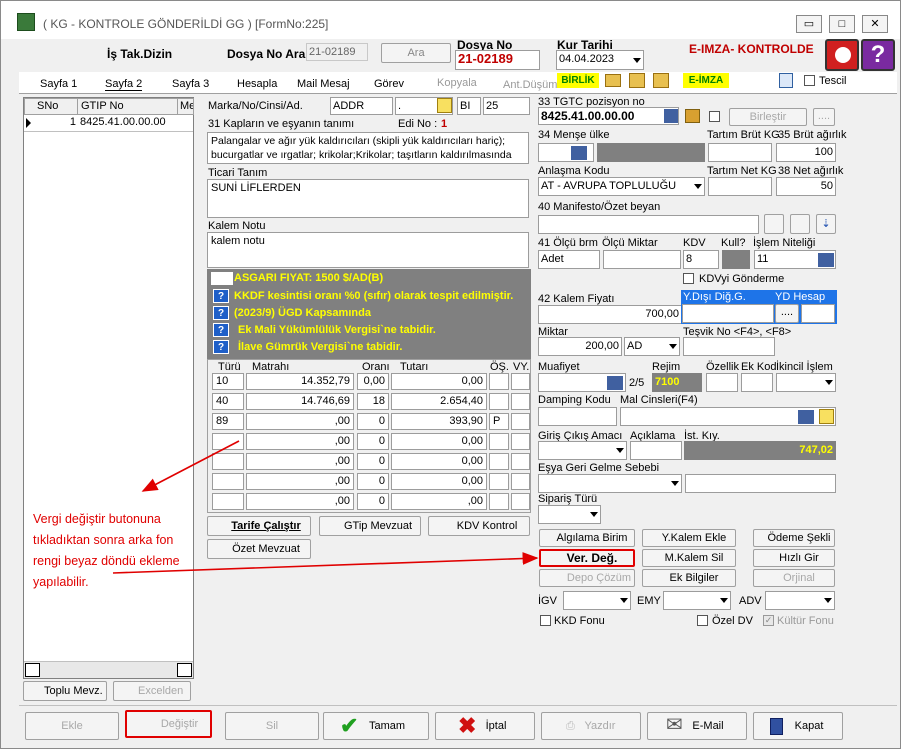 This screenshot has width=901, height=750. Describe the element at coordinates (600, 726) in the screenshot. I see `yazdir-label: Yazdır` at that location.